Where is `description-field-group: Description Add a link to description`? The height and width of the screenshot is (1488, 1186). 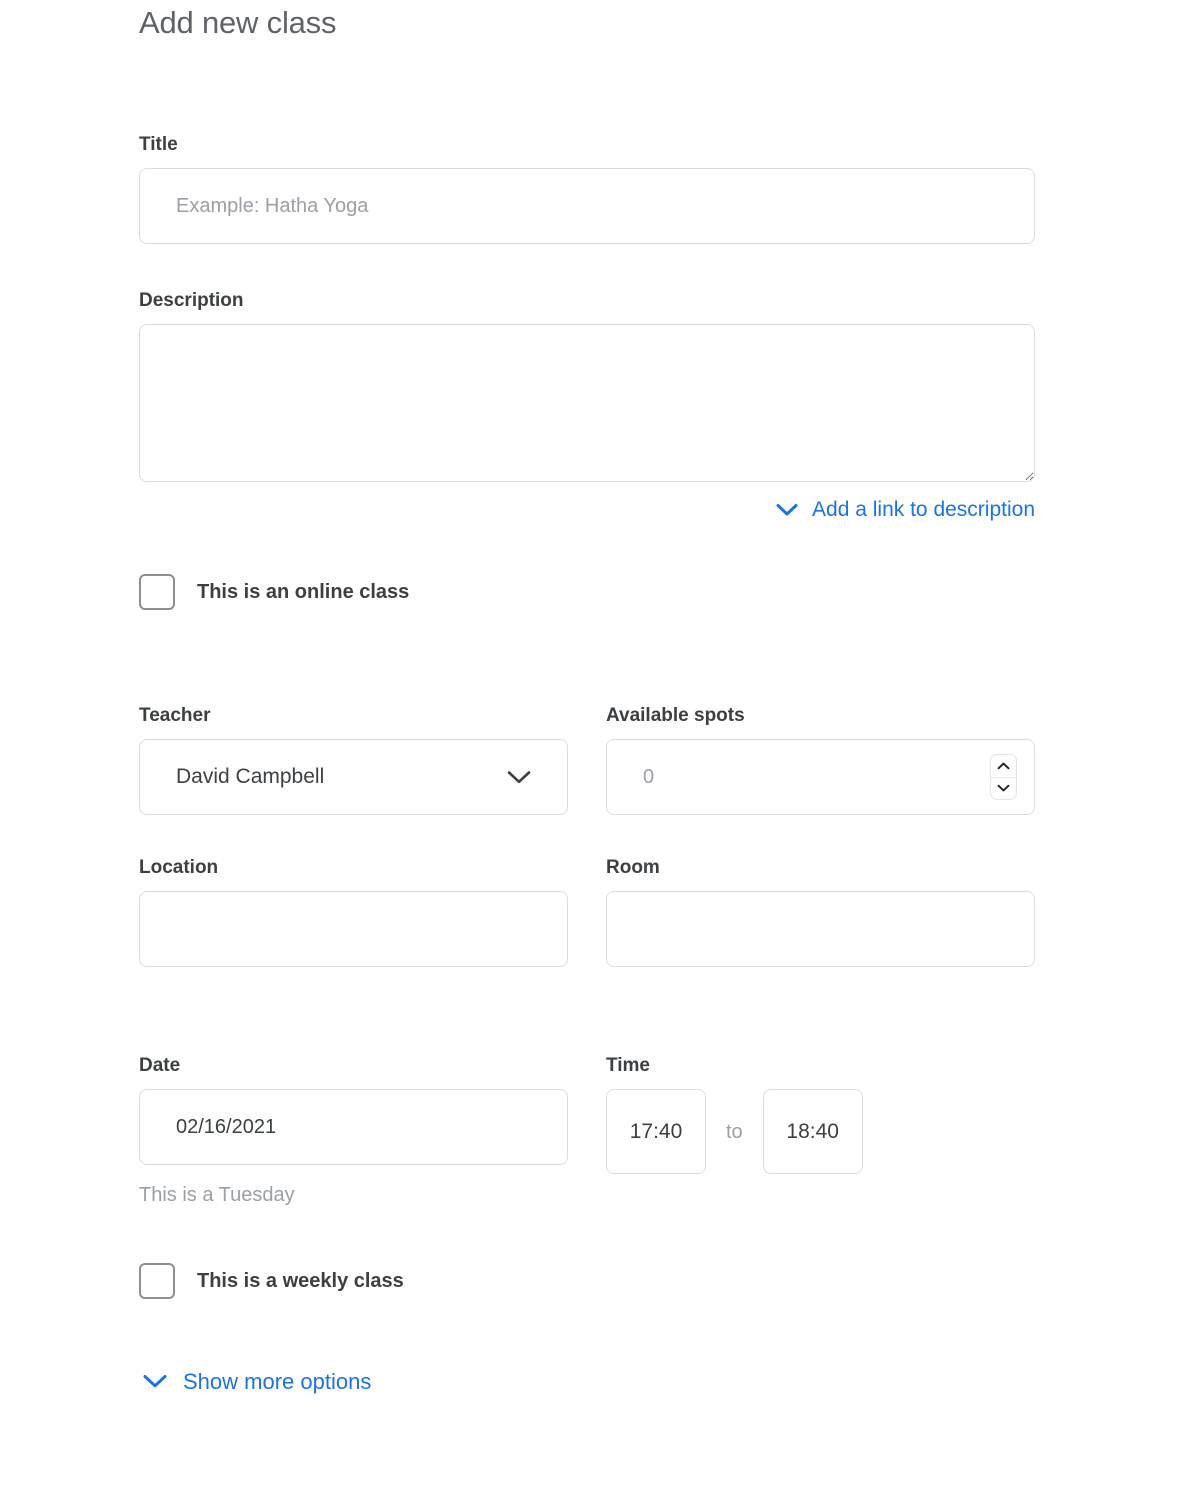 description-field-group: Description Add a link to description is located at coordinates (587, 406).